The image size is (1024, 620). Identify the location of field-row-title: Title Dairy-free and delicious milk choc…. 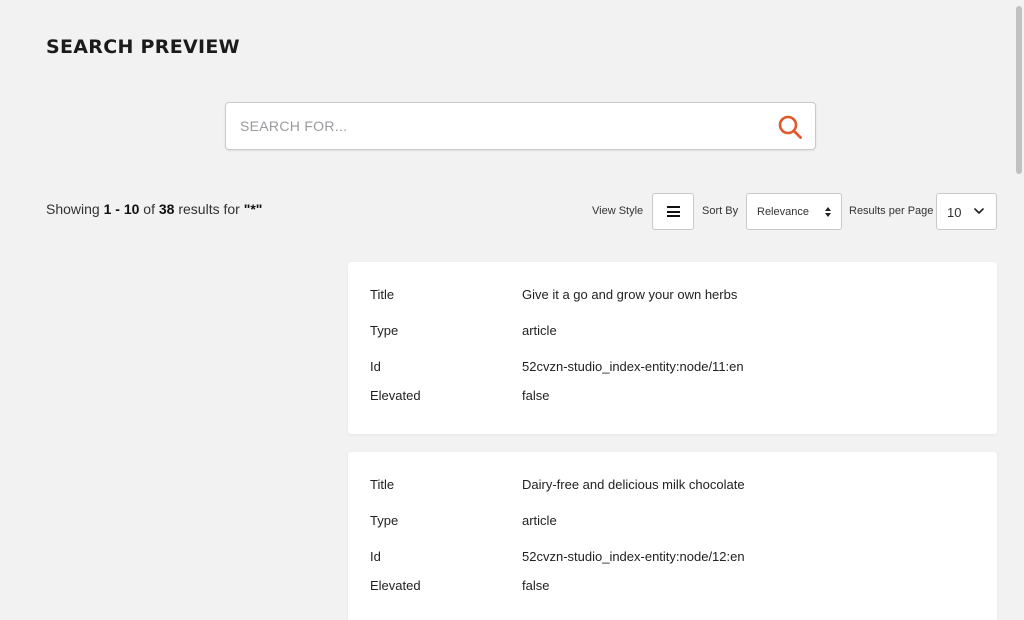
(670, 487).